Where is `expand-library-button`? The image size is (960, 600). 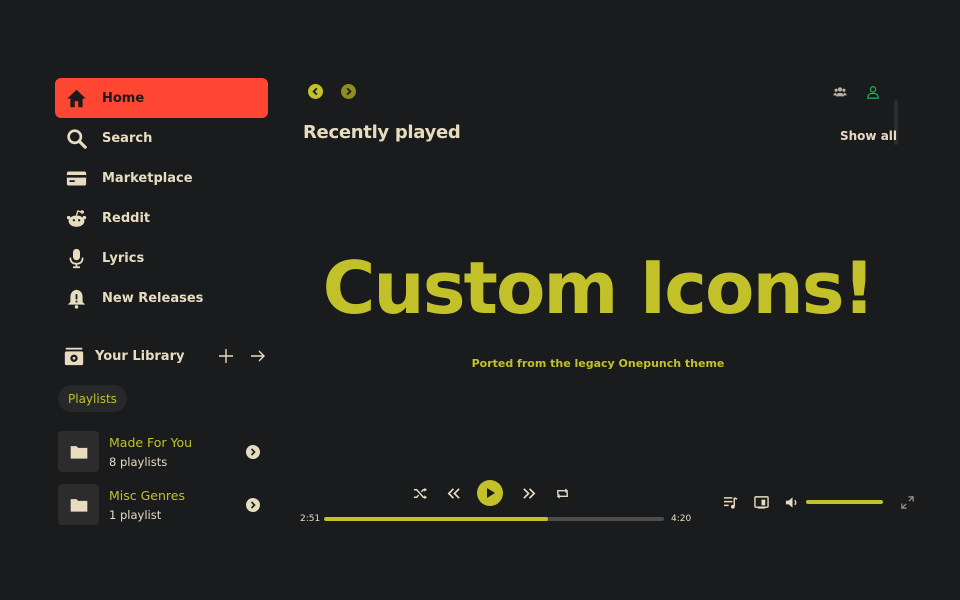 expand-library-button is located at coordinates (258, 356).